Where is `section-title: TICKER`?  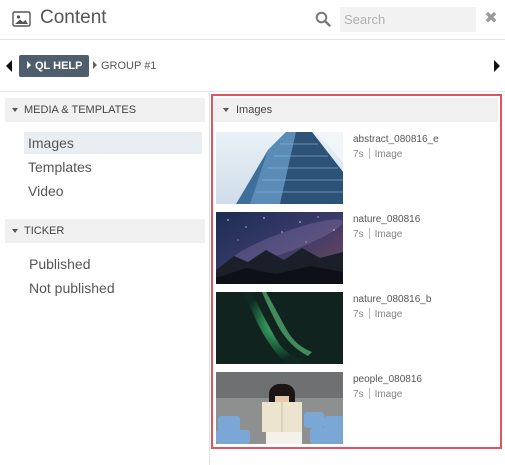
section-title: TICKER is located at coordinates (44, 231).